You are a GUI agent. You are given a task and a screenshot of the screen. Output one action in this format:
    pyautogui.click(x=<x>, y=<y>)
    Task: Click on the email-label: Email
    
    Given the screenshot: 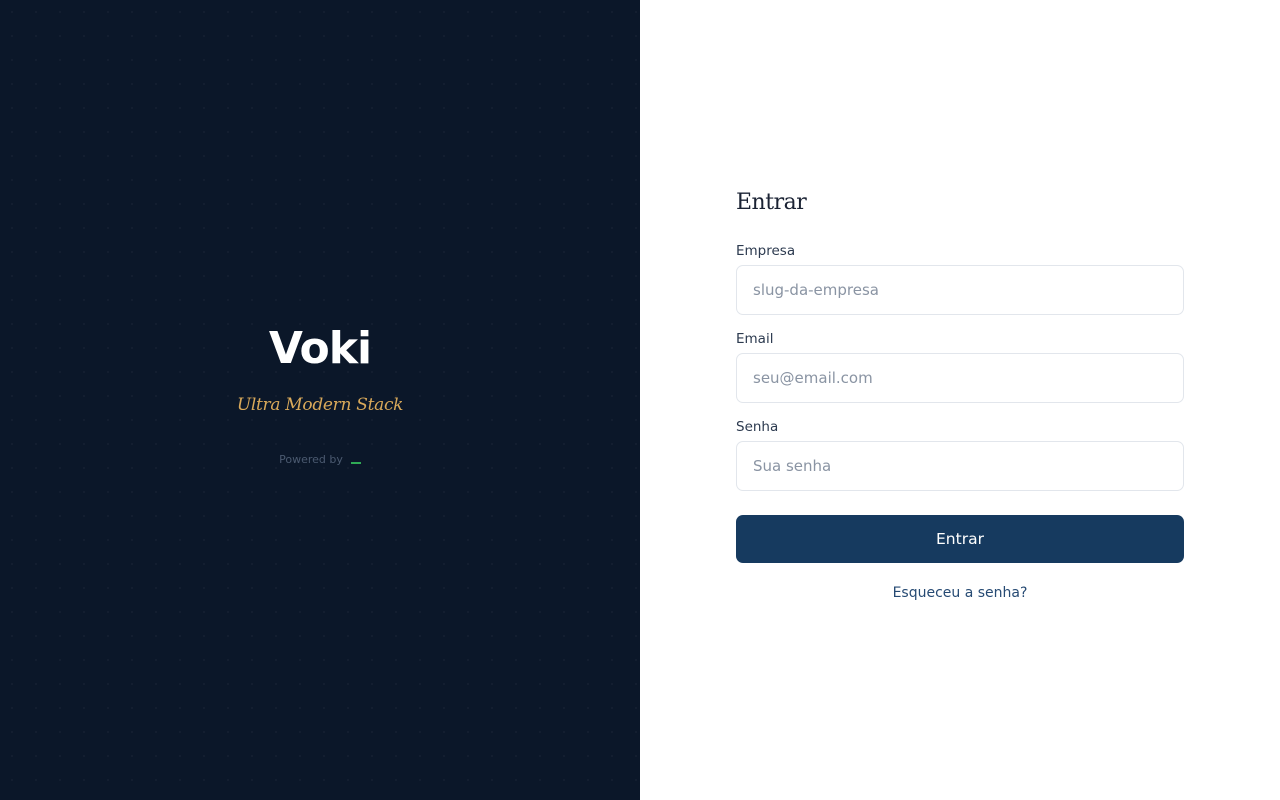 What is the action you would take?
    pyautogui.click(x=755, y=339)
    